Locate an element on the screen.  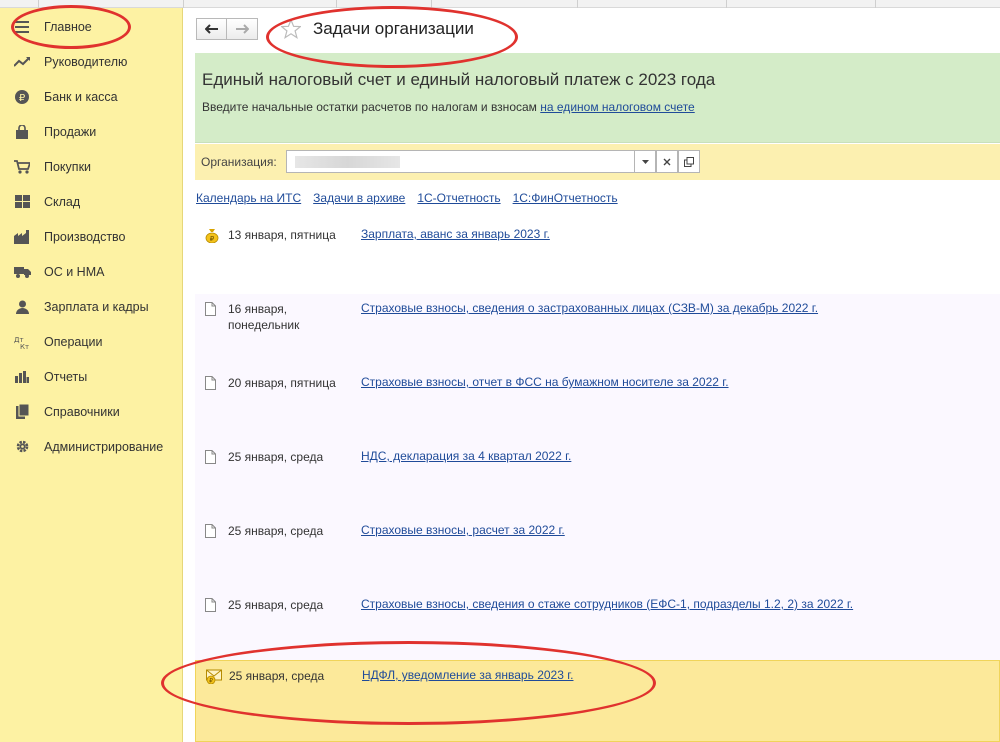
organization-bar: Организация: is located at coordinates (597, 162).